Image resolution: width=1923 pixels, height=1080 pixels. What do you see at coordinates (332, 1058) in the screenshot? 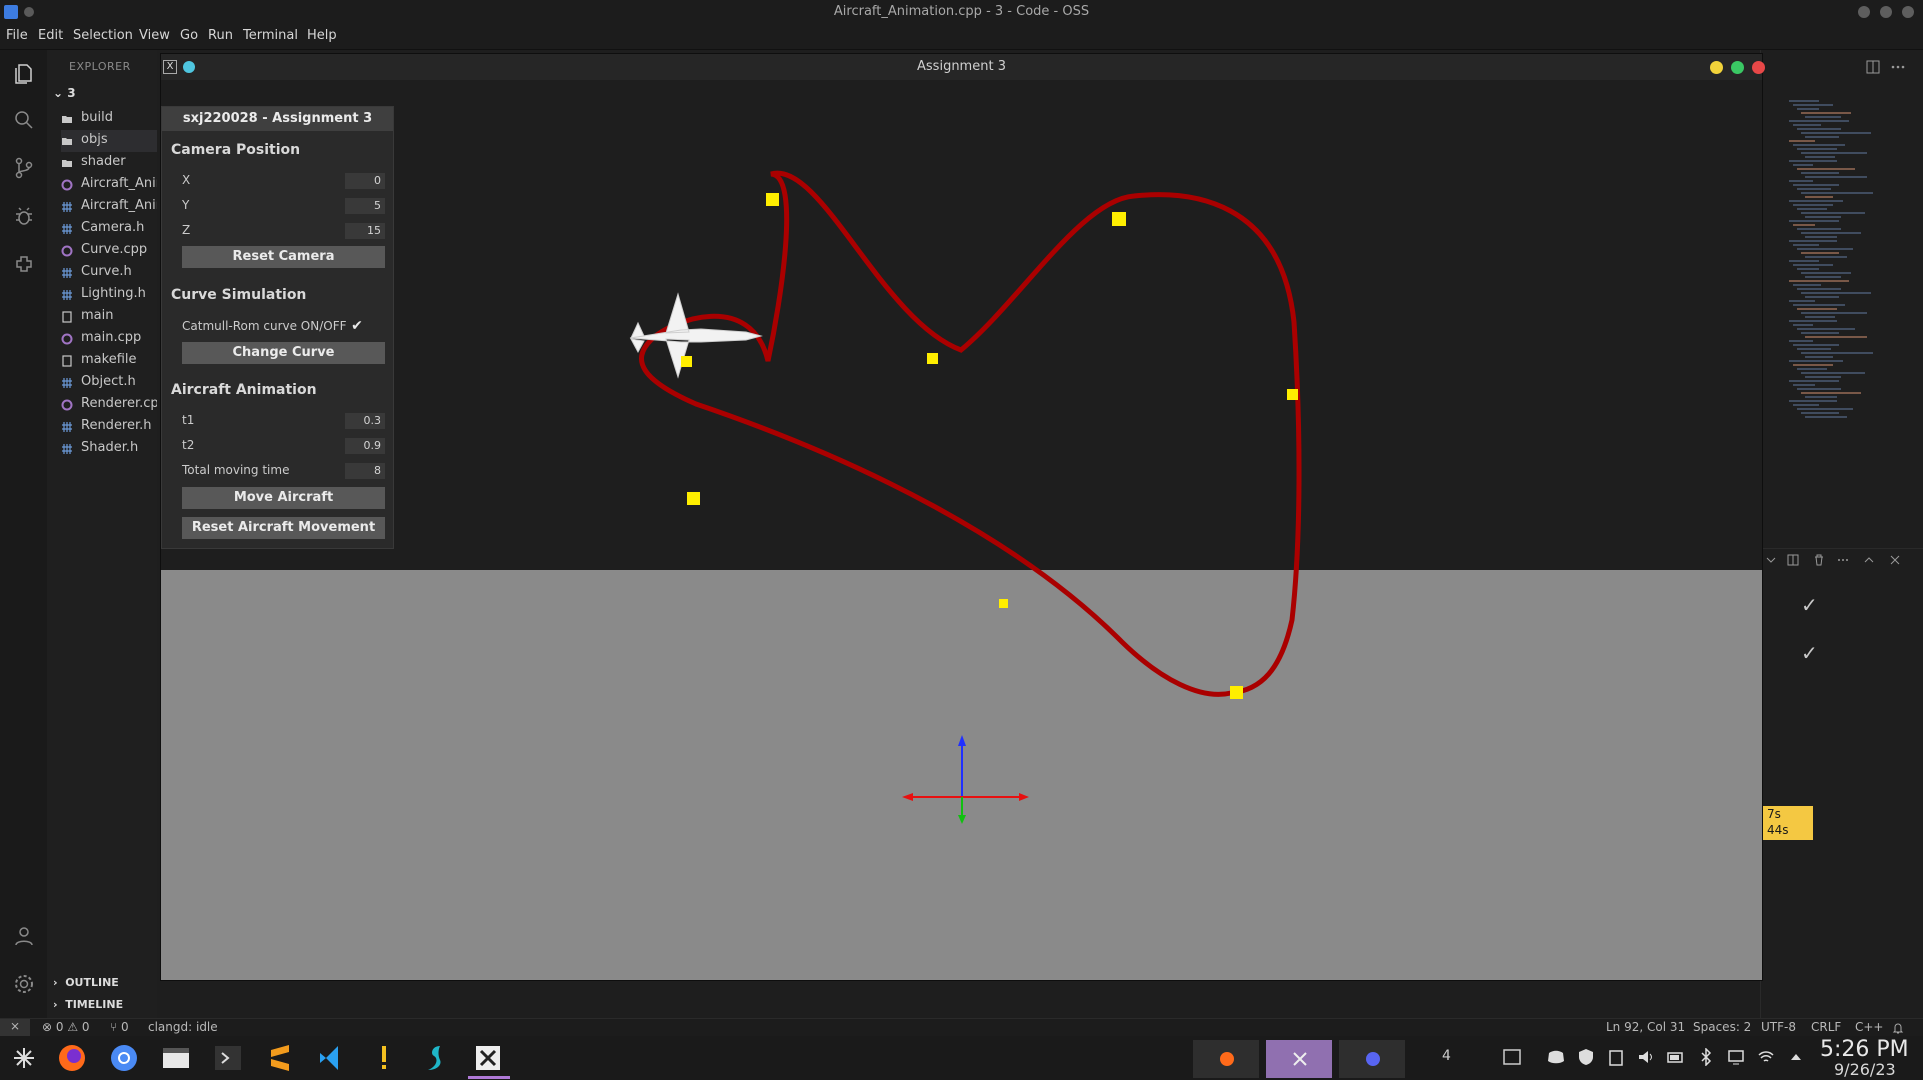
I see `vscode-icon` at bounding box center [332, 1058].